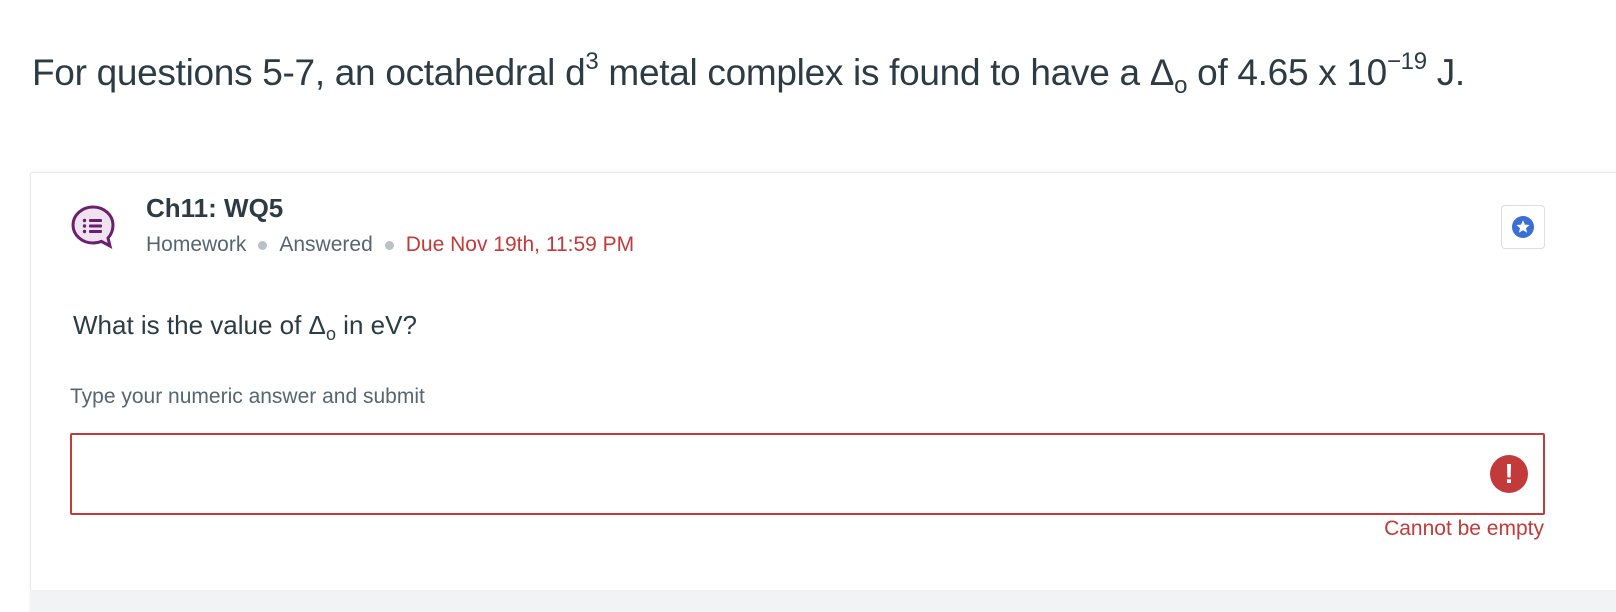 Image resolution: width=1616 pixels, height=612 pixels. Describe the element at coordinates (1406, 61) in the screenshot. I see `intro-exponent: −19` at that location.